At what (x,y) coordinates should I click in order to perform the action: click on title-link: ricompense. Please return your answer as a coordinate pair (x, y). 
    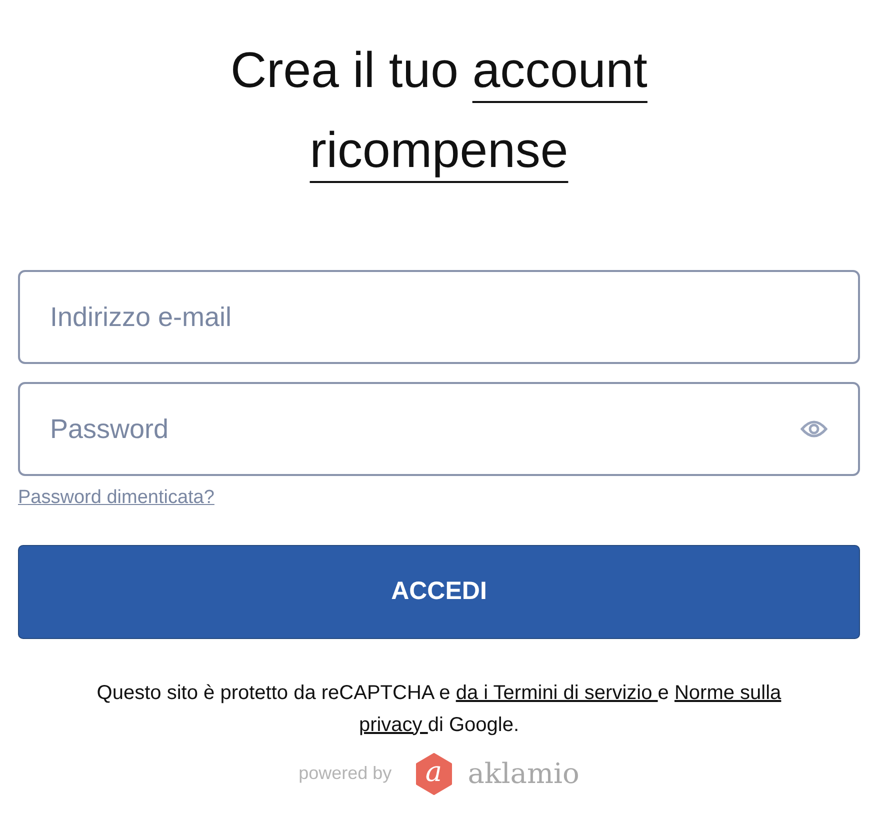
    Looking at the image, I should click on (439, 150).